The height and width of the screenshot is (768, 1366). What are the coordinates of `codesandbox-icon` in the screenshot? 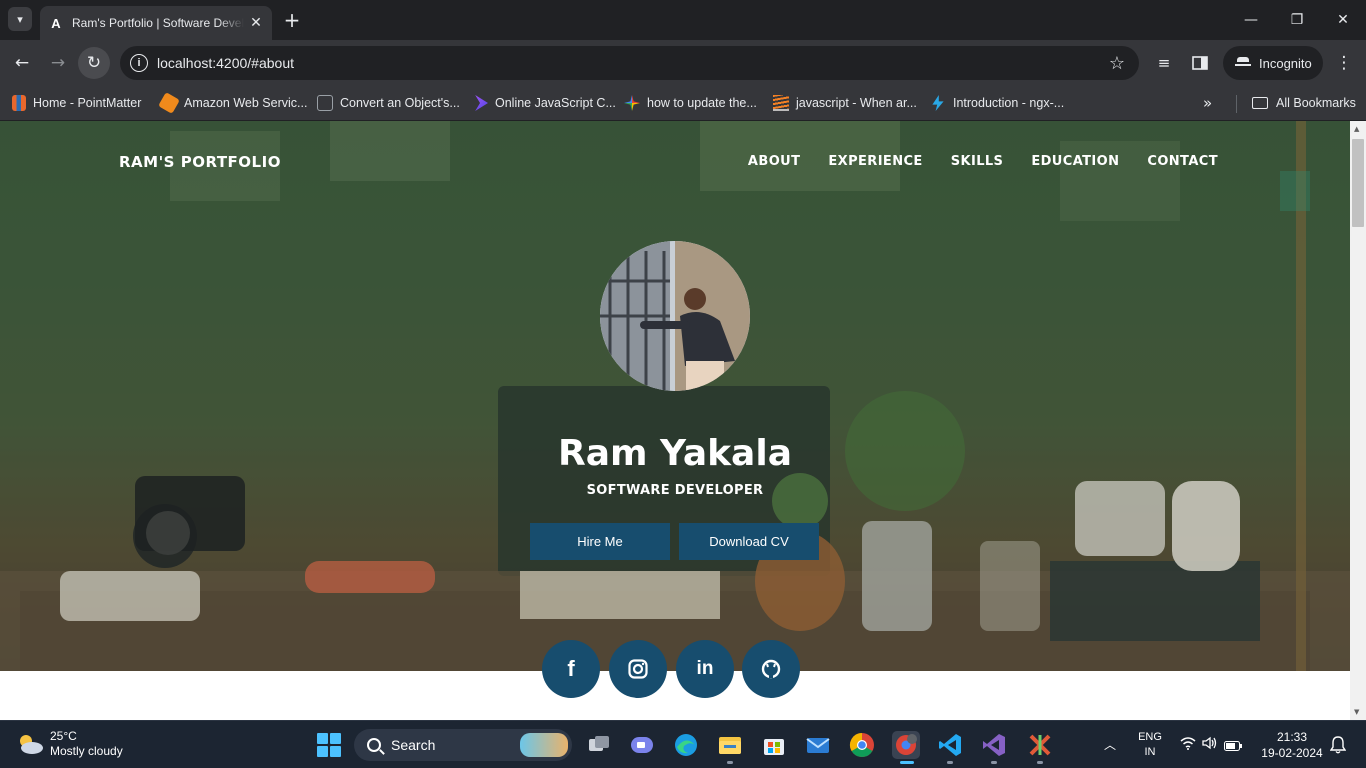 It's located at (325, 103).